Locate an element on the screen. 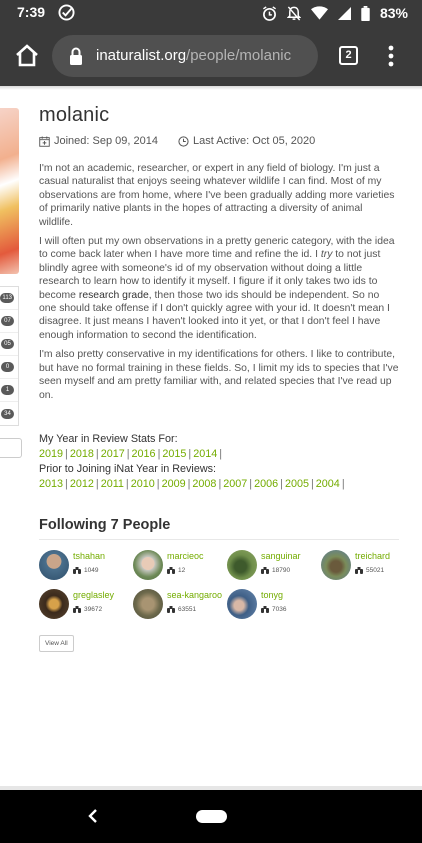 Image resolution: width=422 pixels, height=843 pixels. followed-user: sea-kangaroo 63551 is located at coordinates (180, 603).